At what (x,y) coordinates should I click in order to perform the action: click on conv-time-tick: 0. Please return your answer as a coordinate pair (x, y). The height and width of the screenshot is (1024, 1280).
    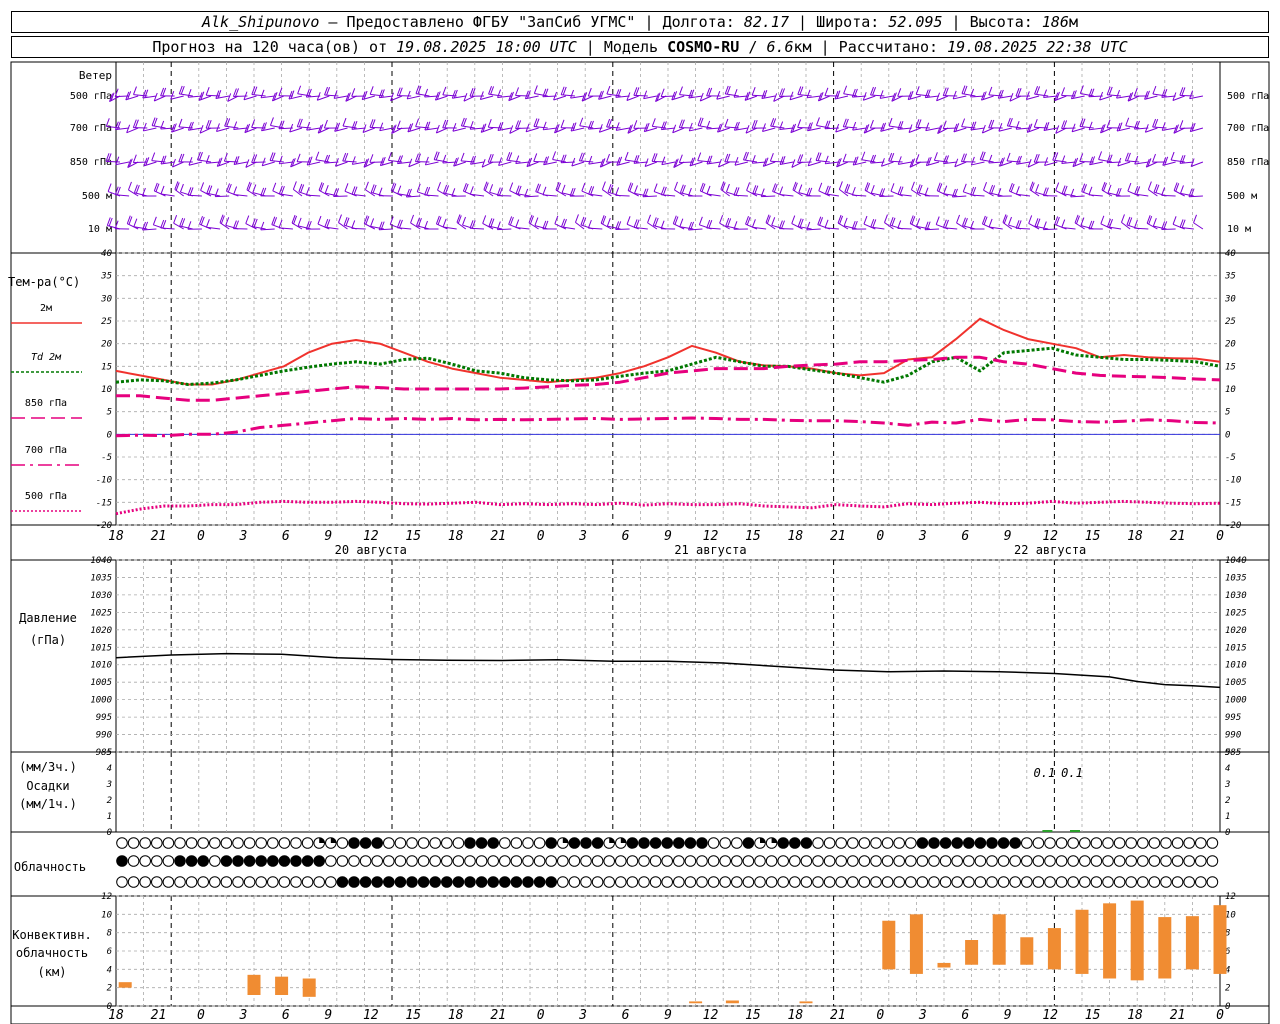
    Looking at the image, I should click on (201, 1015).